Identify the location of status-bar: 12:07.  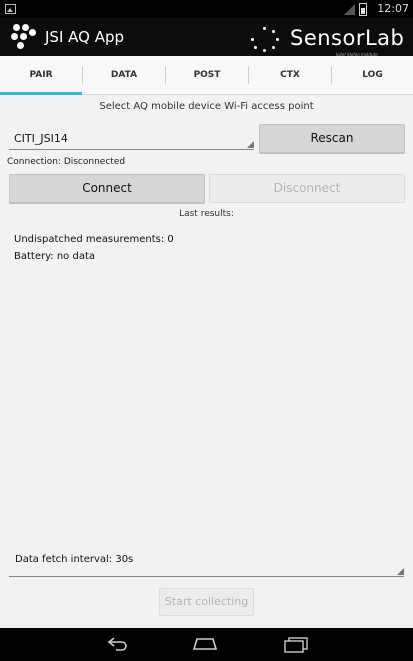
(206, 9).